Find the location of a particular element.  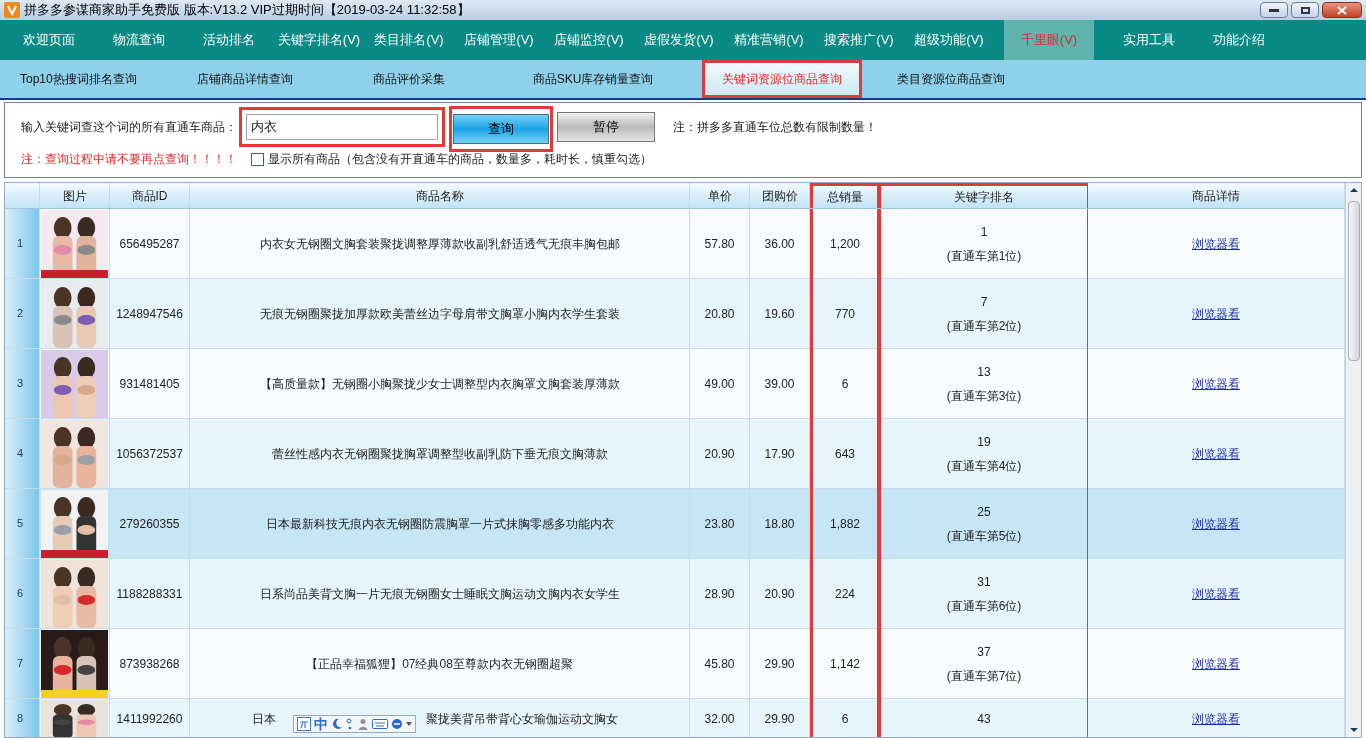

table-cell-text: 32.00 is located at coordinates (719, 719).